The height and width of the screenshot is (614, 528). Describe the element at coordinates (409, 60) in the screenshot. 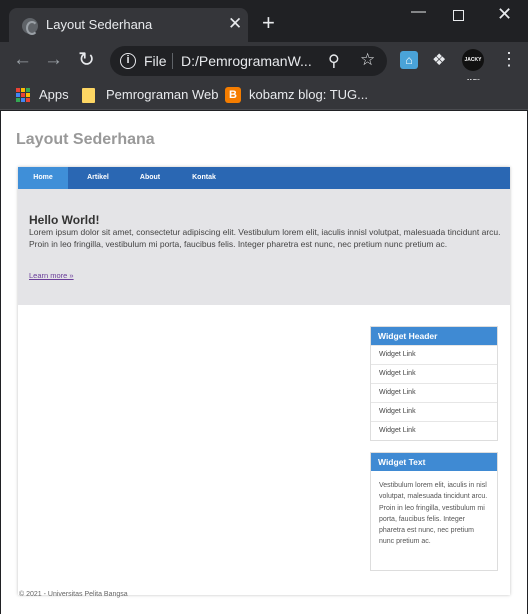

I see `home-icon: ⌂` at that location.